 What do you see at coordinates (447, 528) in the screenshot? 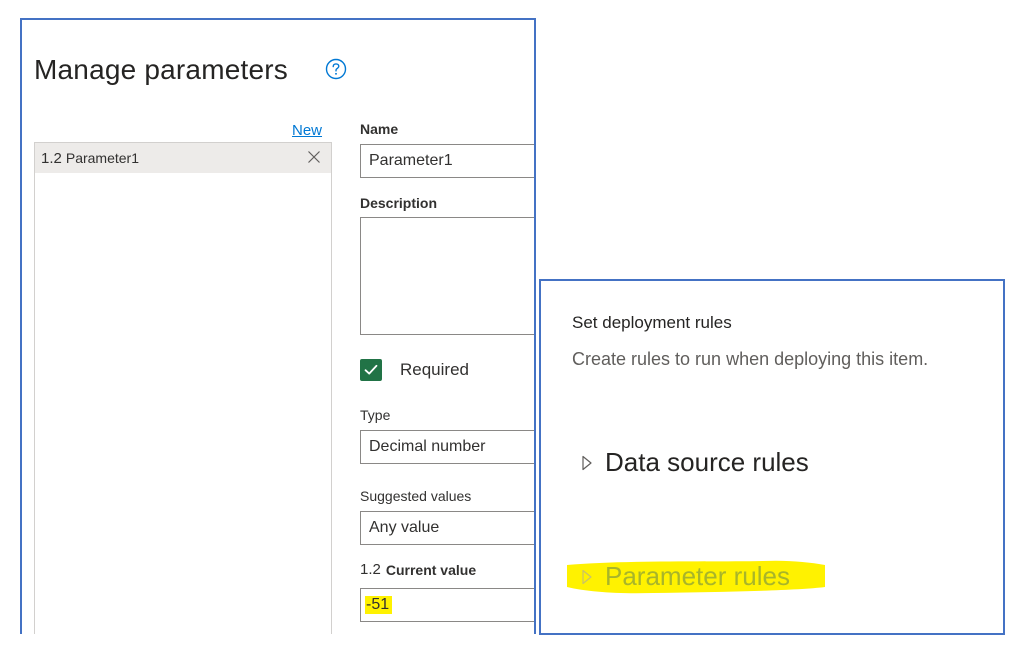
I see `suggested-values-dropdown: Any value` at bounding box center [447, 528].